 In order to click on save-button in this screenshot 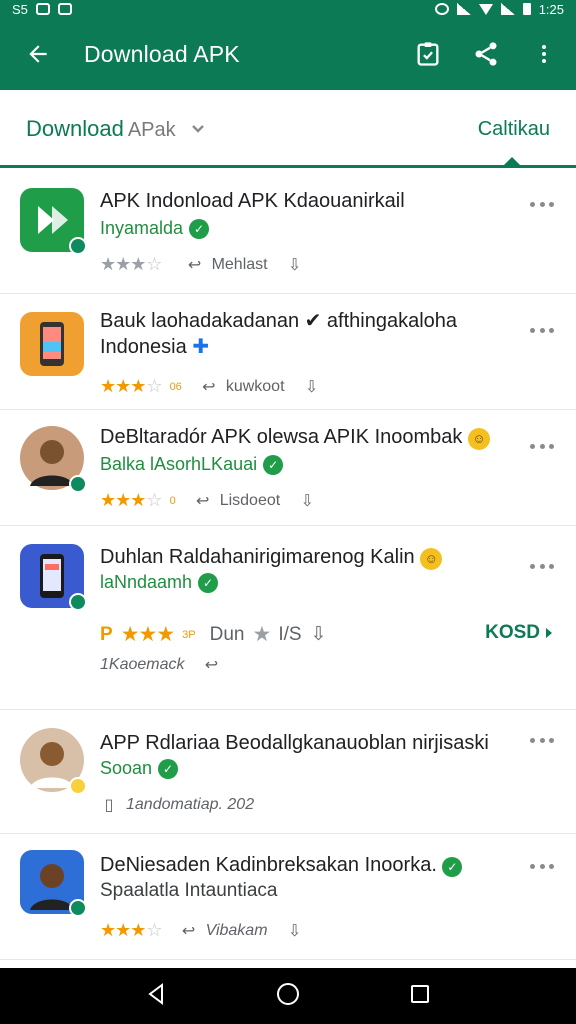, I will do `click(428, 54)`.